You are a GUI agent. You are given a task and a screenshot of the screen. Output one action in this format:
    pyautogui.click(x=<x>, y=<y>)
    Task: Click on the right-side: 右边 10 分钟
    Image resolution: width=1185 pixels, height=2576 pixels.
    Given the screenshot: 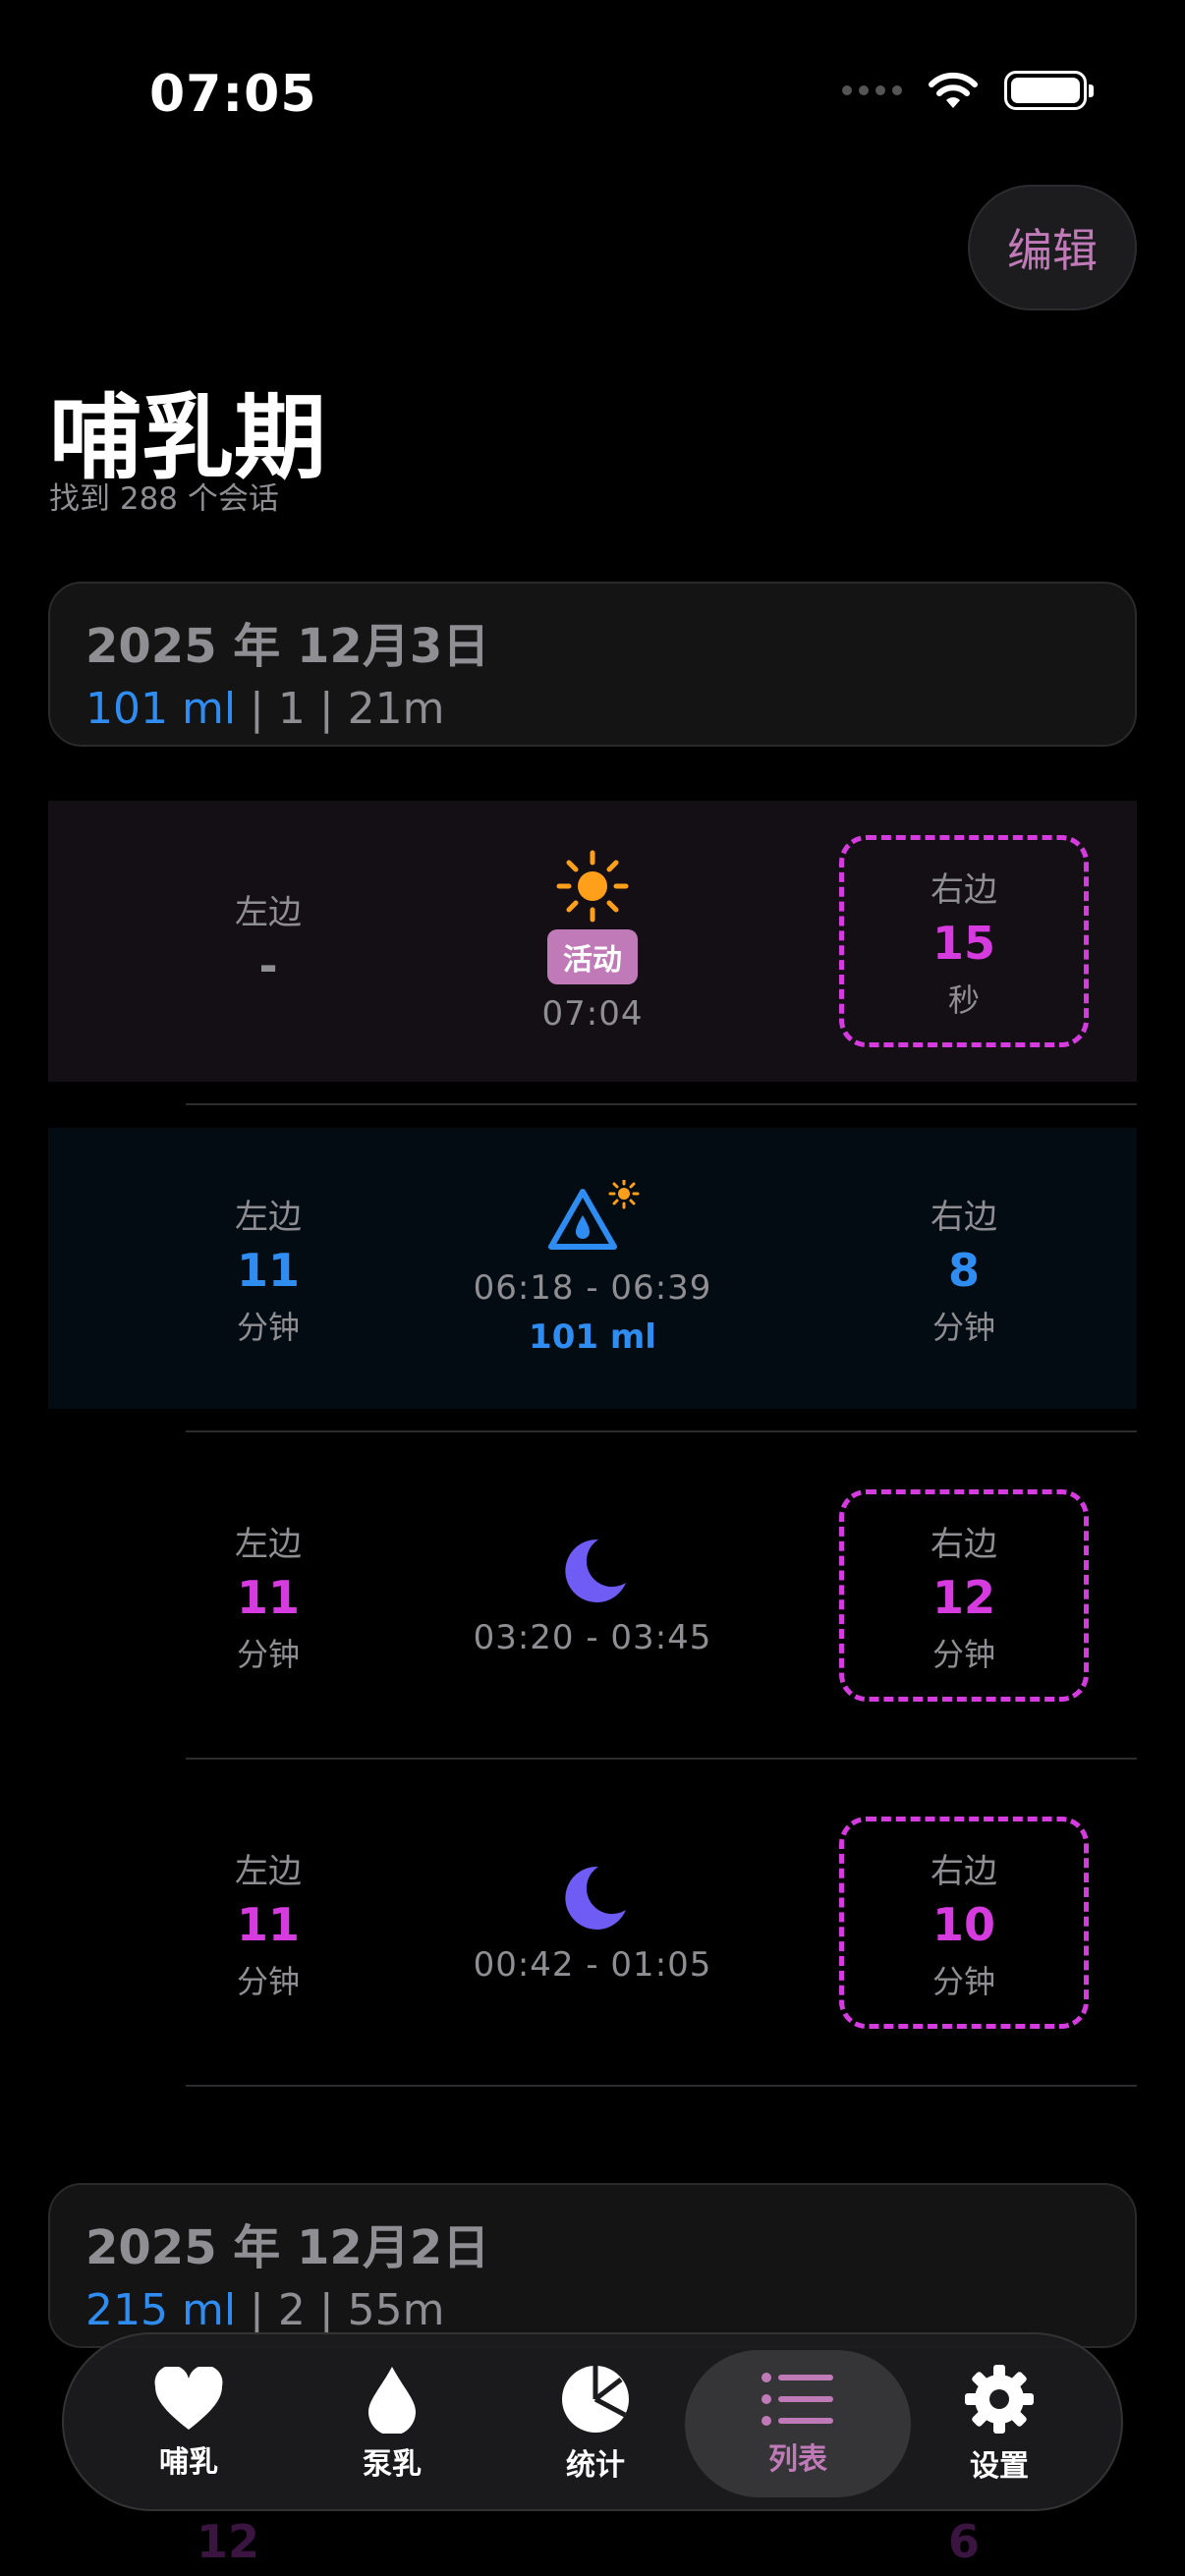 What is the action you would take?
    pyautogui.click(x=964, y=1923)
    